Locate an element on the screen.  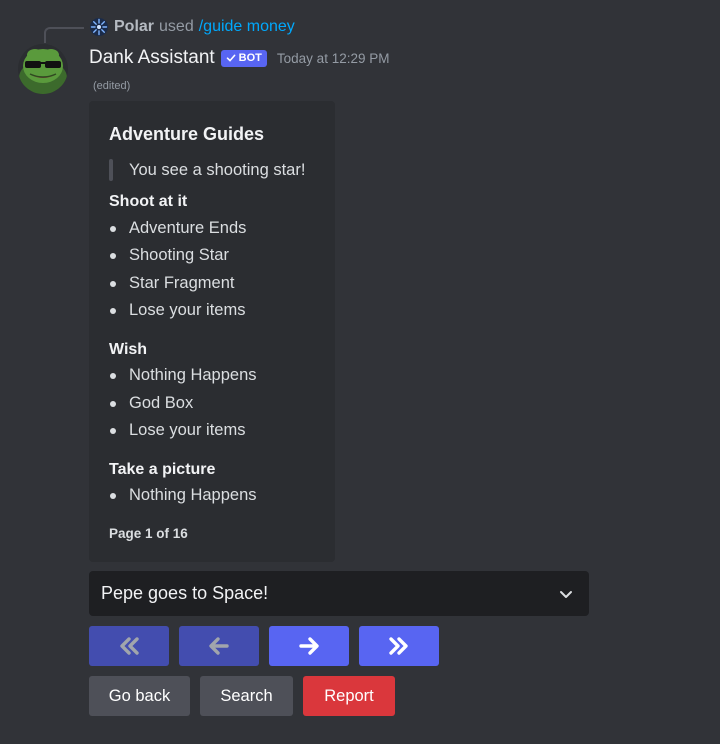
section-title: Shoot at it is located at coordinates (148, 201).